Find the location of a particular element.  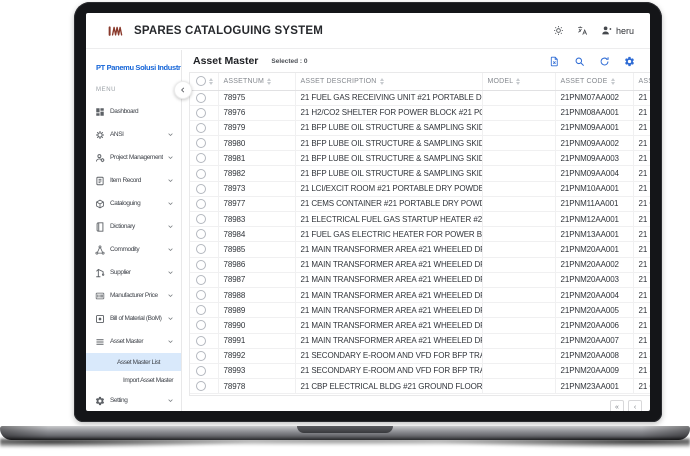

sidebar-item-asset-master-list: Asset Master List is located at coordinates (133, 362).